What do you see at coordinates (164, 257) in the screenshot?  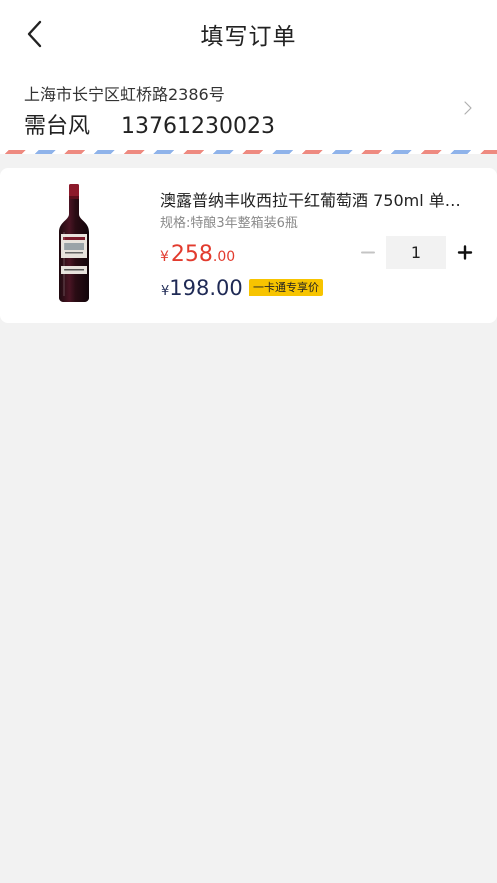 I see `price-currency: ¥` at bounding box center [164, 257].